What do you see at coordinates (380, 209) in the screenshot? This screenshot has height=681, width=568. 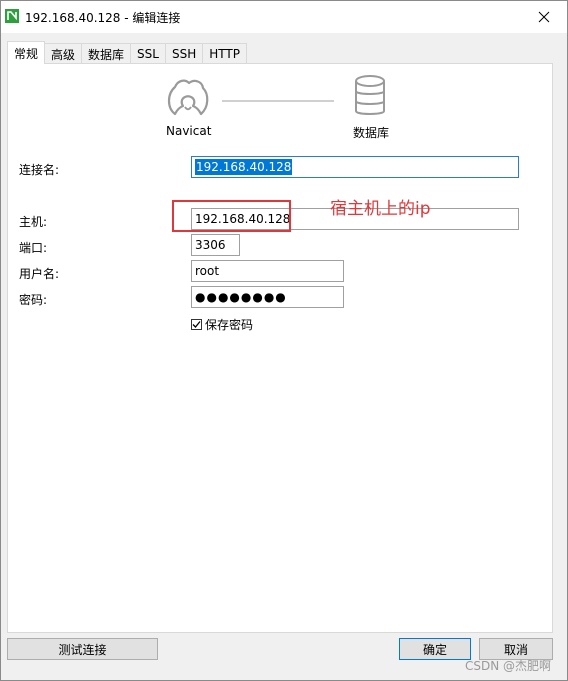 I see `host-annotation: 宿主机上的ip` at bounding box center [380, 209].